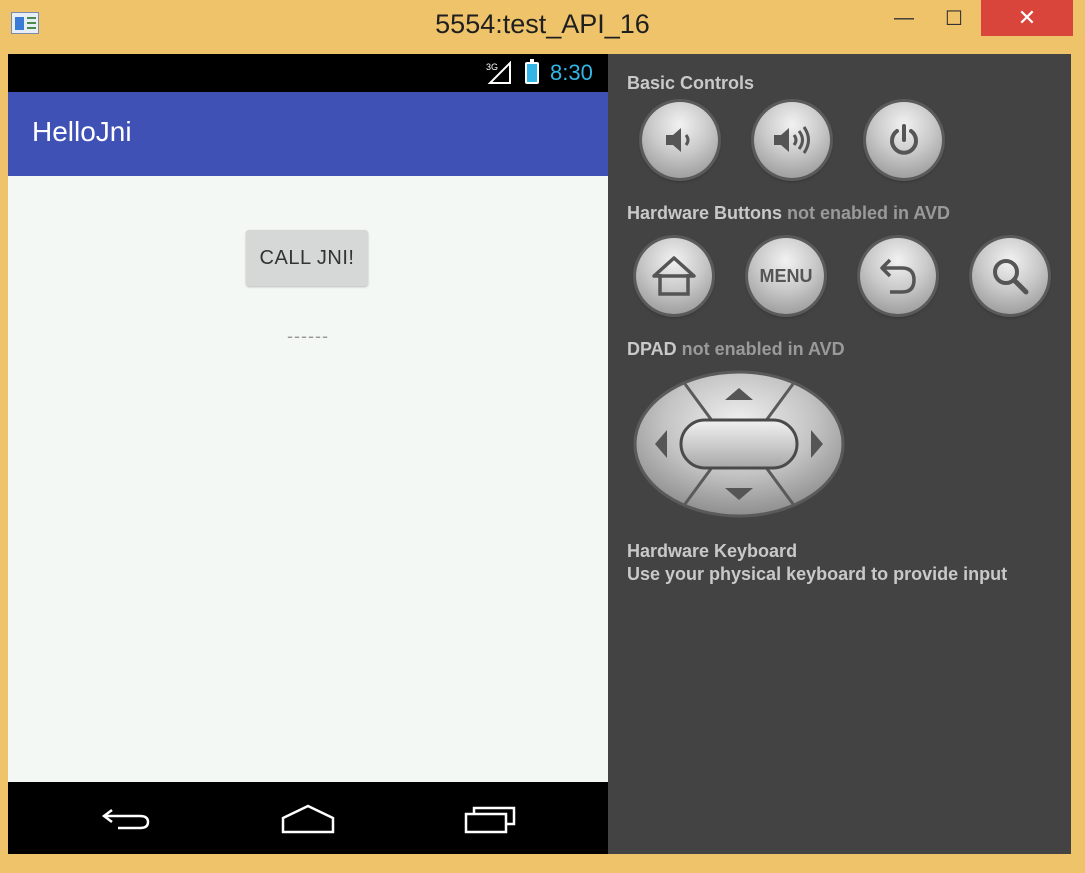 The image size is (1085, 873). I want to click on hardware-home-button, so click(674, 276).